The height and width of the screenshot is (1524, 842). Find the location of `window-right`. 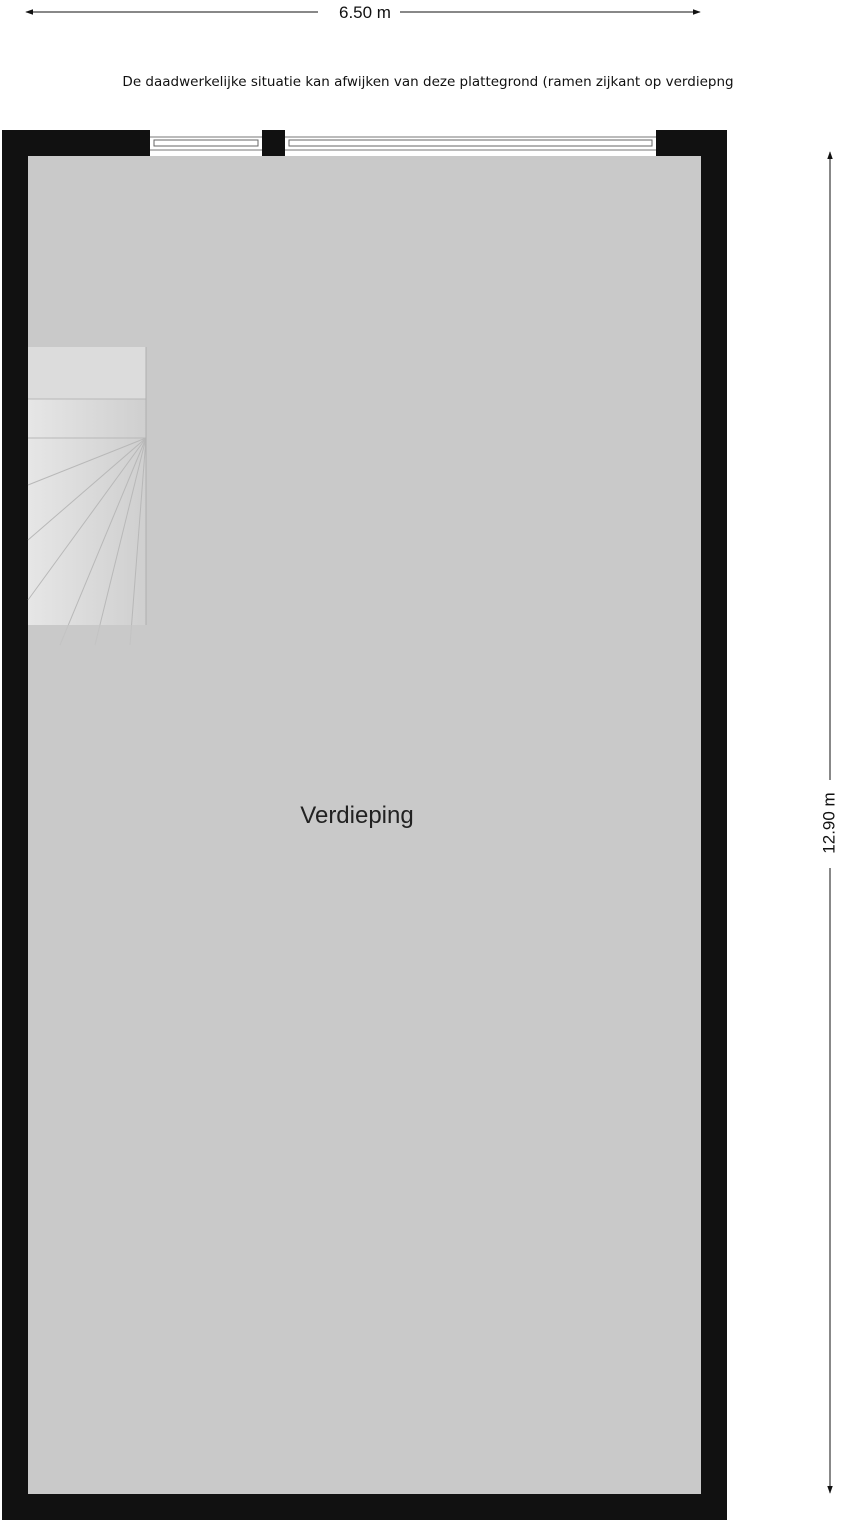

window-right is located at coordinates (470, 143).